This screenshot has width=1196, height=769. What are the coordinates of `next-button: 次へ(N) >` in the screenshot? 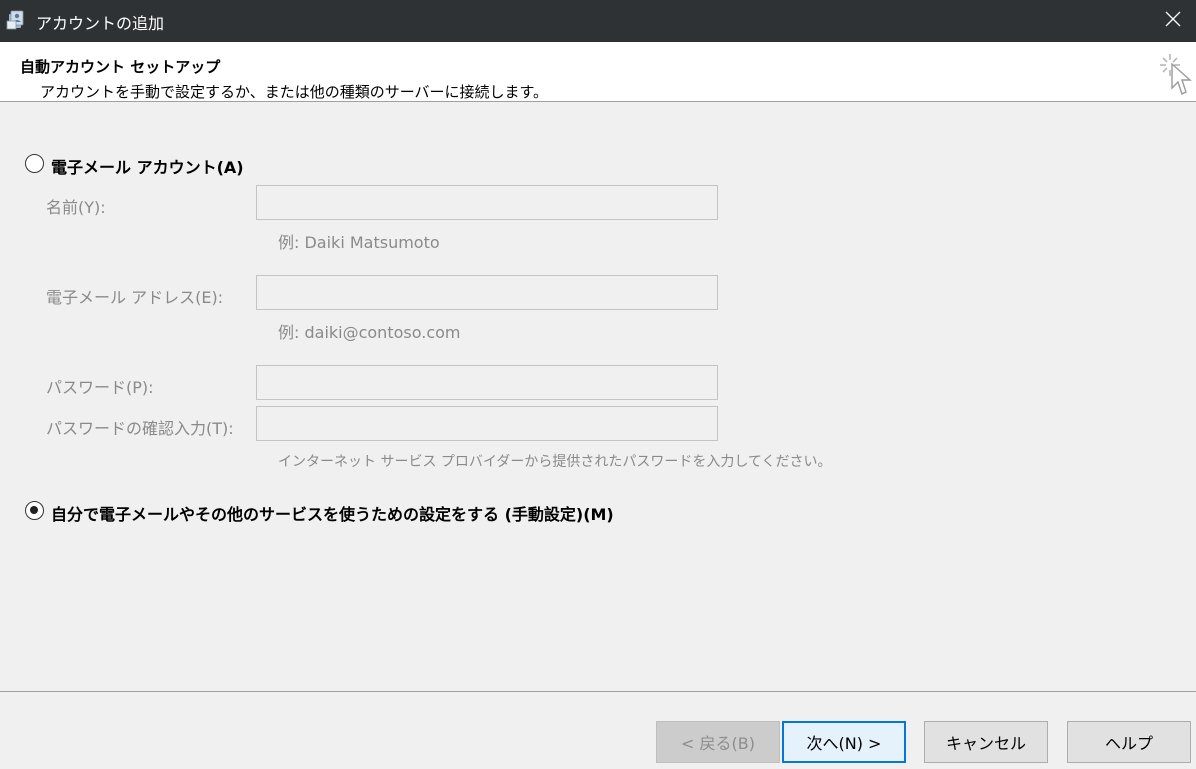 It's located at (844, 742).